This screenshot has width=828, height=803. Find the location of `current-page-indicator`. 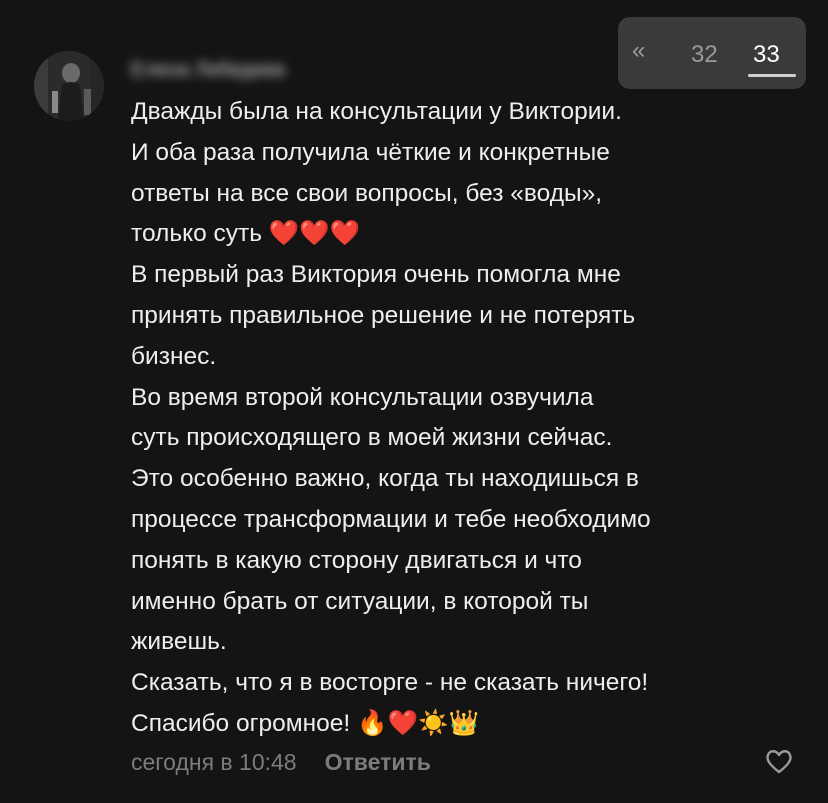

current-page-indicator is located at coordinates (772, 75).